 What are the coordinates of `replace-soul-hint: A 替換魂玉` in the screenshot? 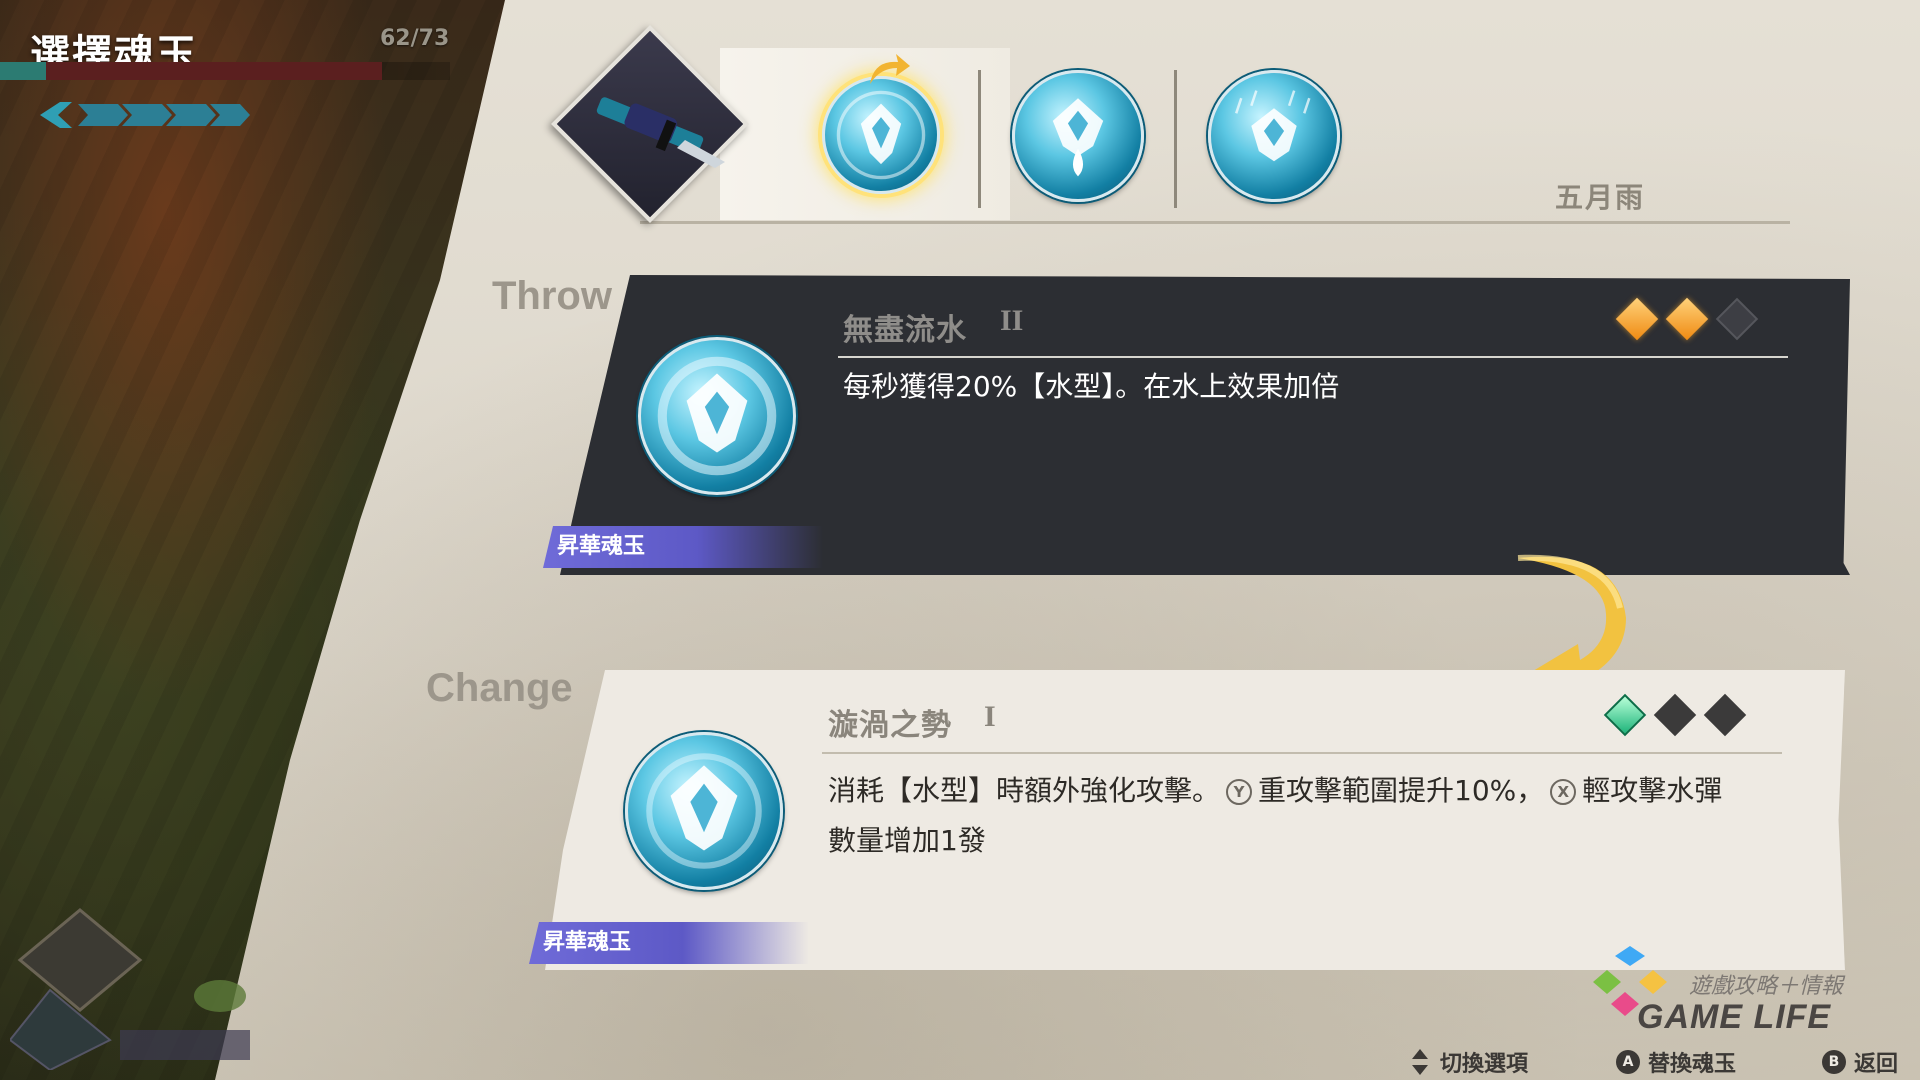 It's located at (1676, 1062).